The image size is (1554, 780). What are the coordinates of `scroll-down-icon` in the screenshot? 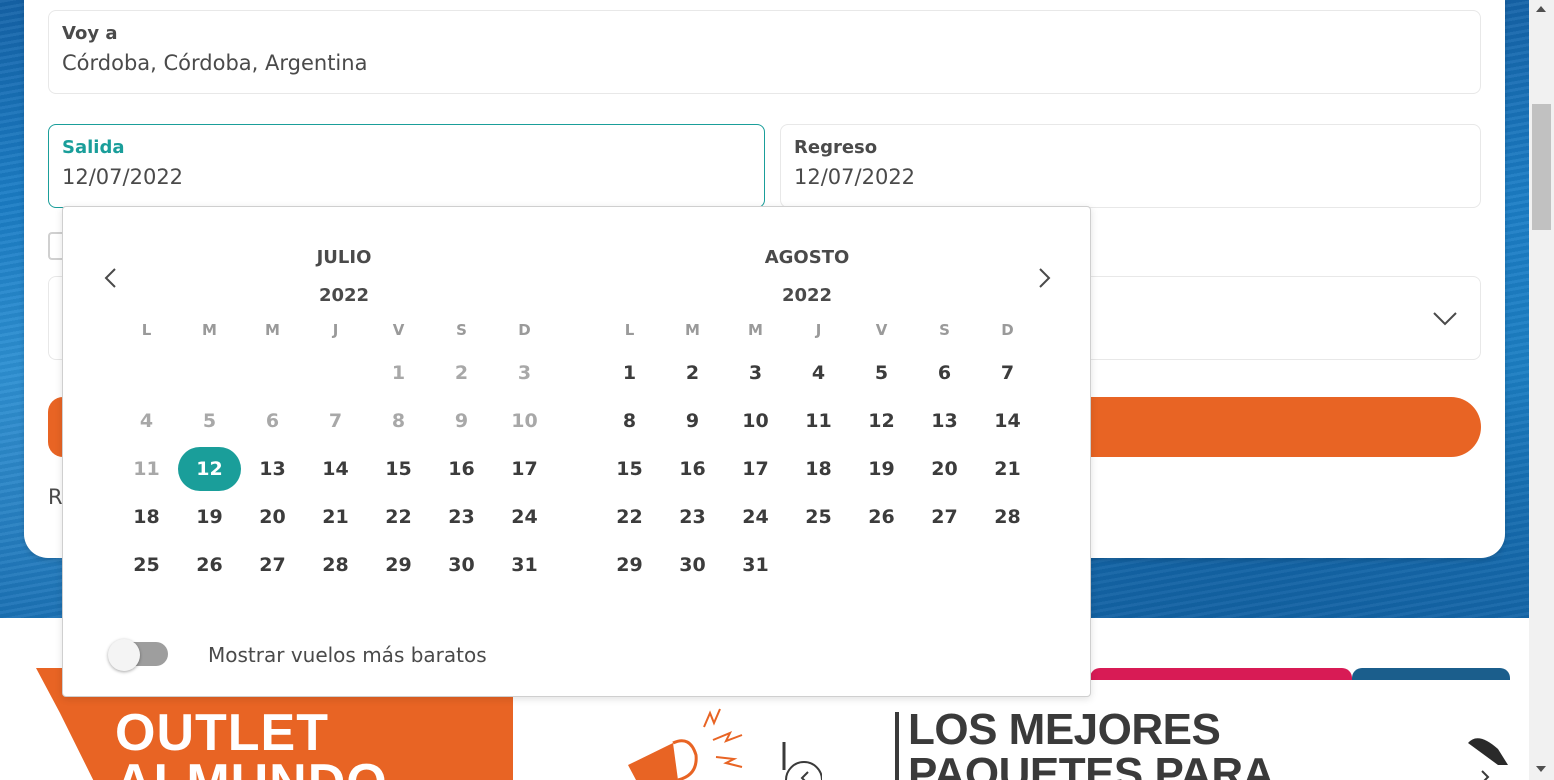 It's located at (1541, 769).